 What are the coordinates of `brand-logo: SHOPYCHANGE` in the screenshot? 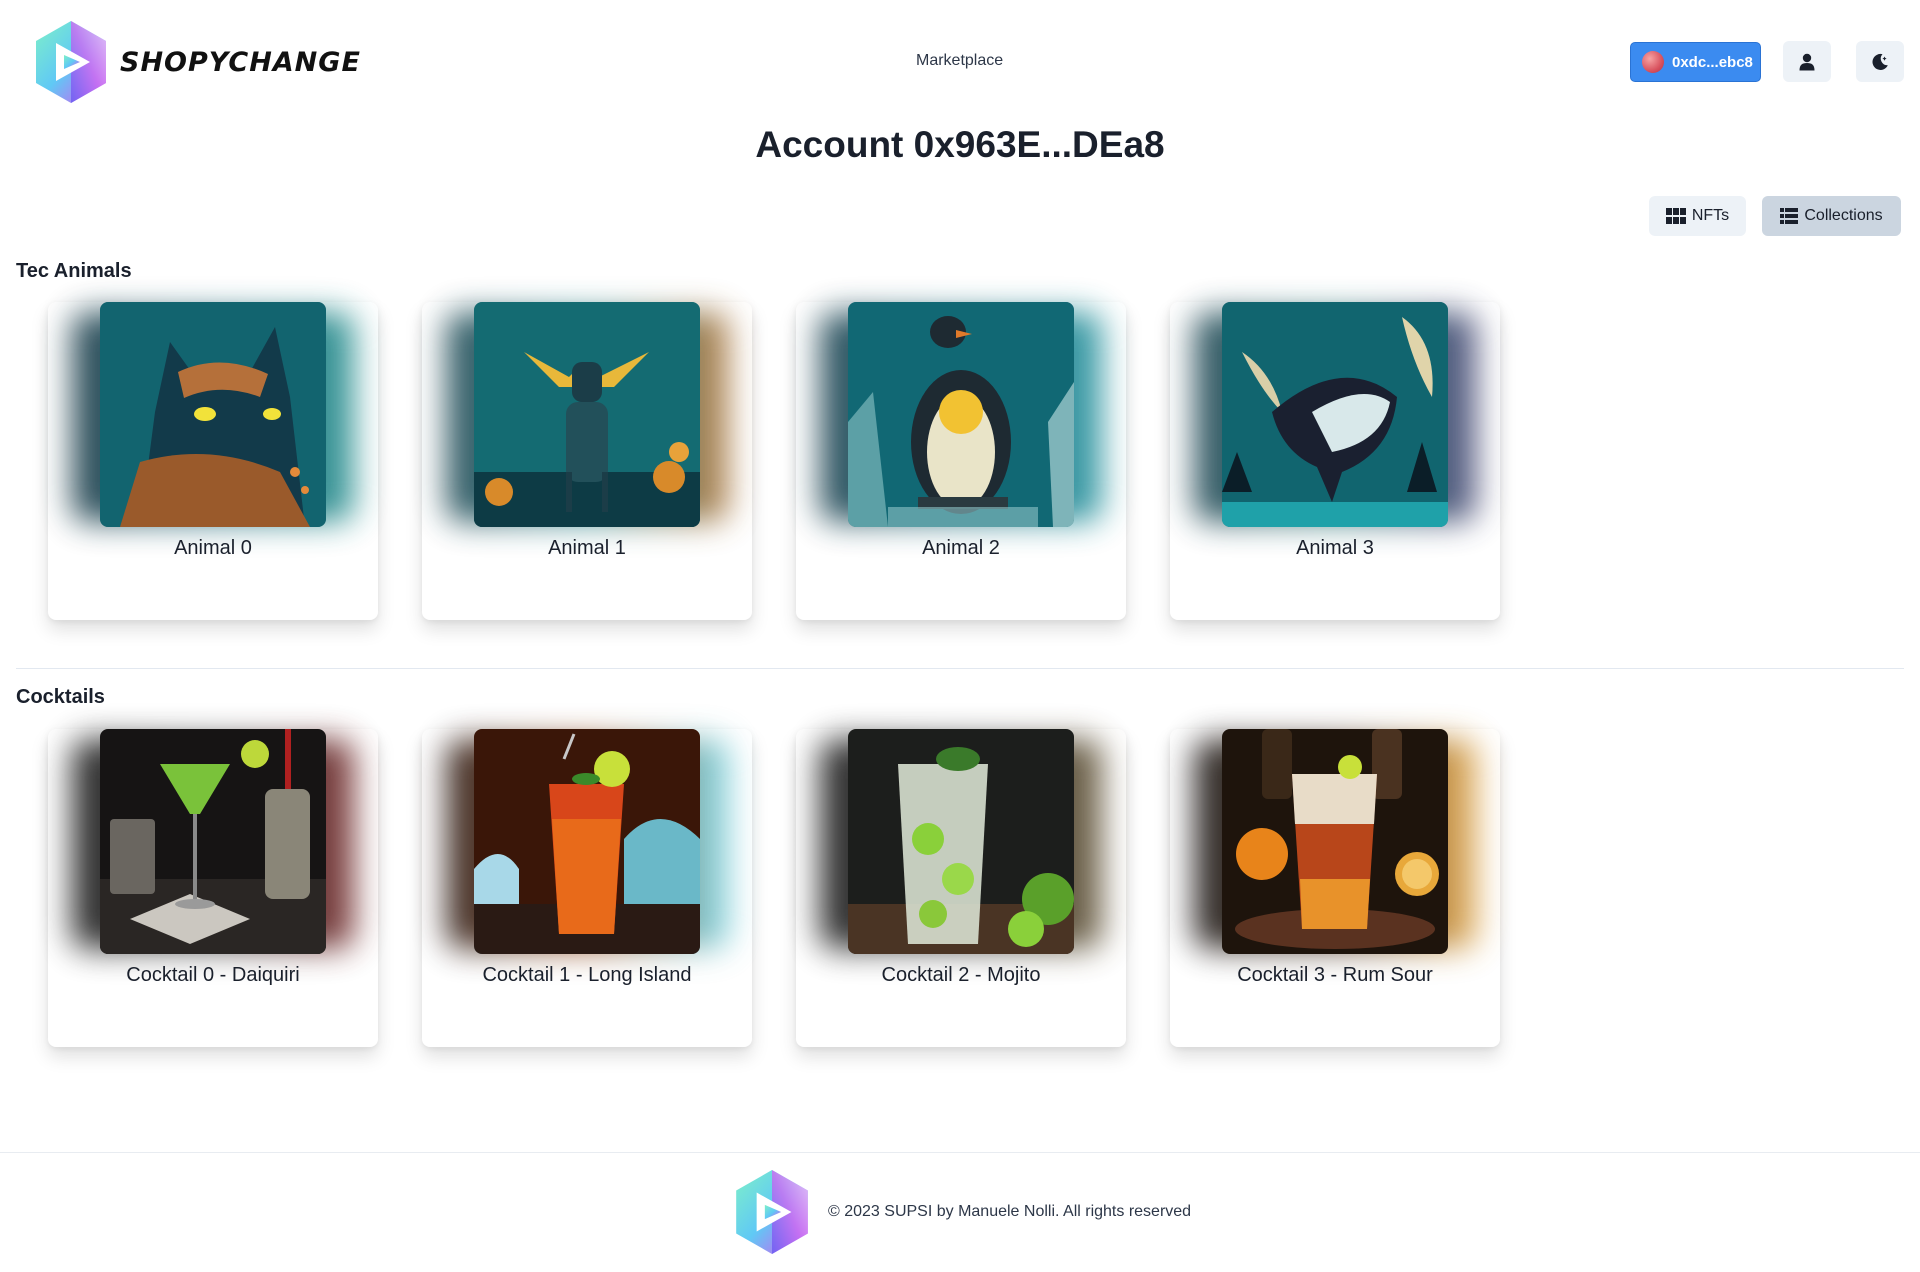 It's located at (197, 62).